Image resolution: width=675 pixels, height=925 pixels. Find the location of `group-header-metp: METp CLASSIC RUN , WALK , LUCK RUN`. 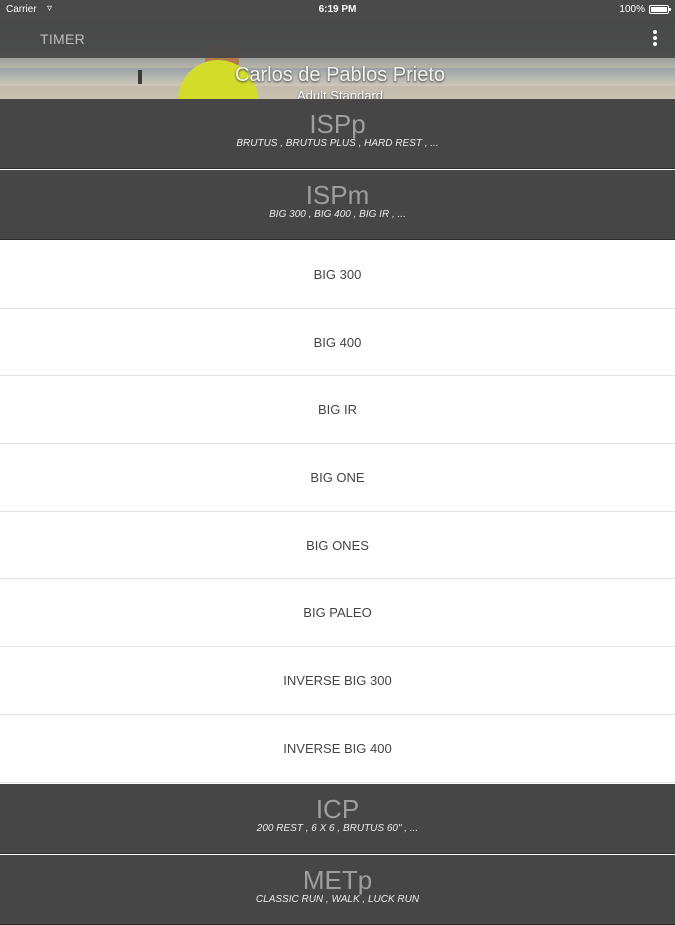

group-header-metp: METp CLASSIC RUN , WALK , LUCK RUN is located at coordinates (337, 890).